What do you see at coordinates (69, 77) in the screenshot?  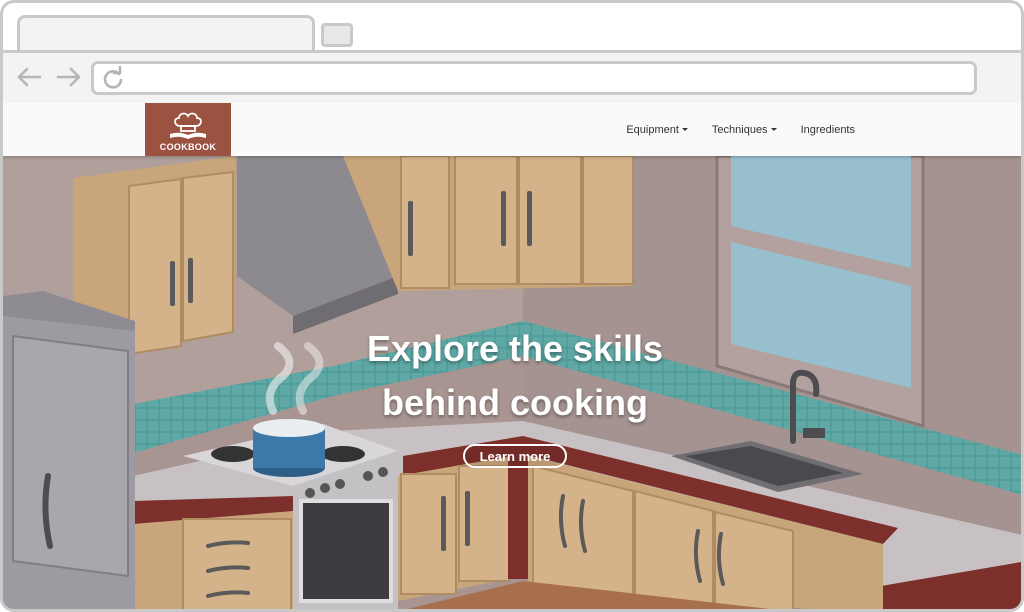 I see `arrow-right-icon` at bounding box center [69, 77].